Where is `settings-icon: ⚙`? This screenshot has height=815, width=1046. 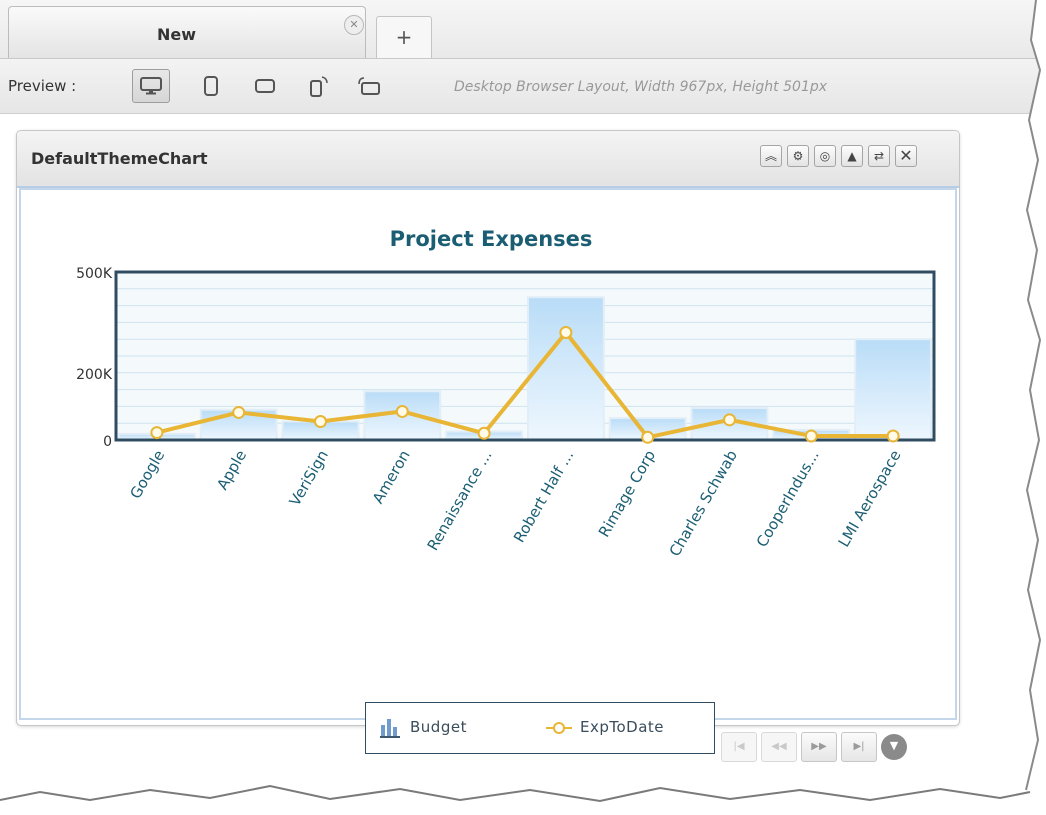
settings-icon: ⚙ is located at coordinates (798, 156).